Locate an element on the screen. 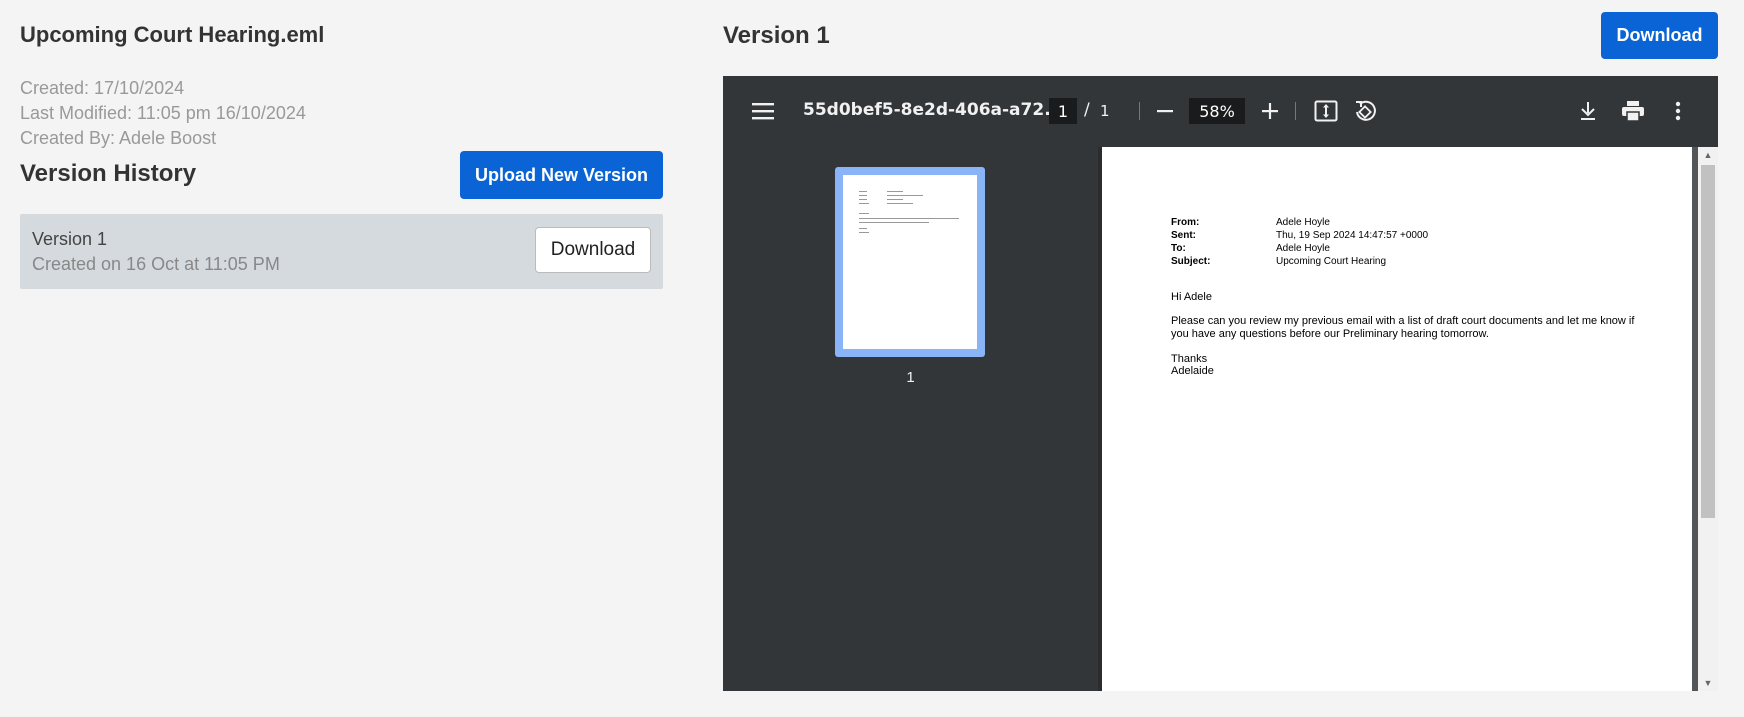 The width and height of the screenshot is (1744, 717). email-greeting: Hi Adele is located at coordinates (1191, 297).